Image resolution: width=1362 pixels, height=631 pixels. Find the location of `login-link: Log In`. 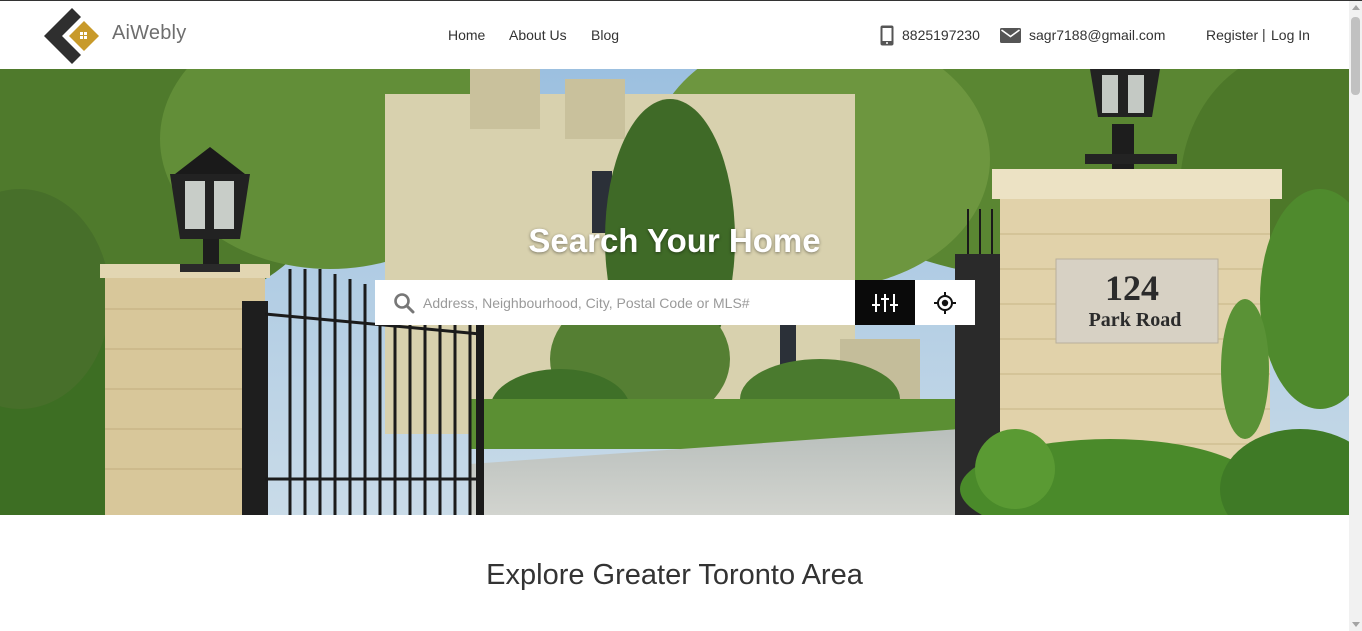

login-link: Log In is located at coordinates (1290, 35).